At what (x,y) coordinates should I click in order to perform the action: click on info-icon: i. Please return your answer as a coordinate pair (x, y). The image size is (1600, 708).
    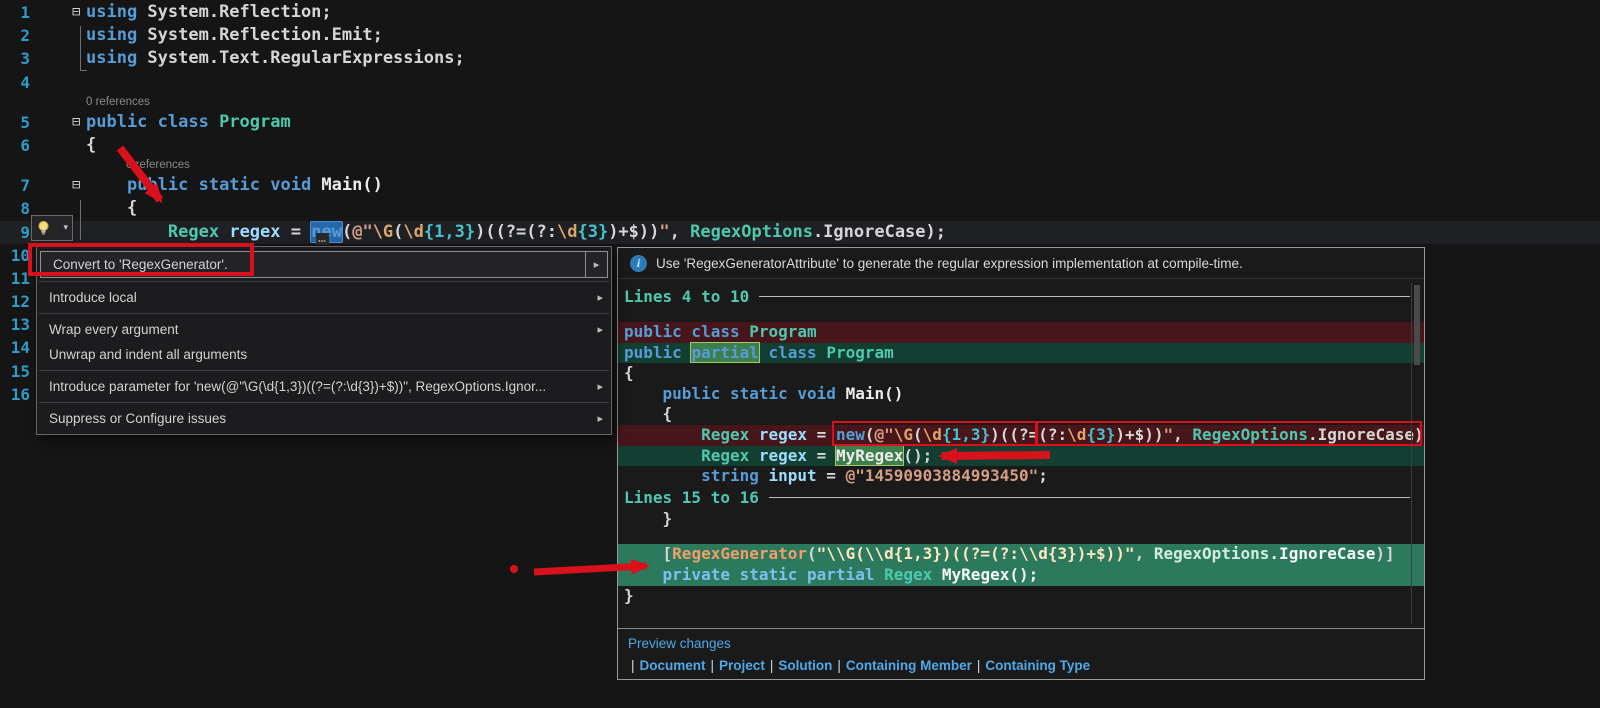
    Looking at the image, I should click on (638, 263).